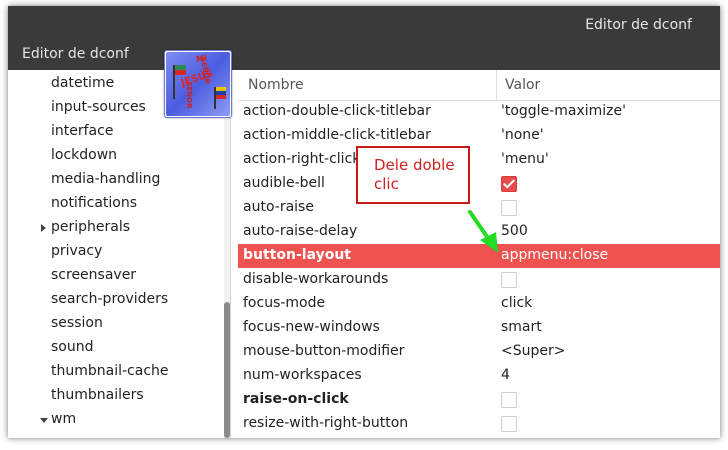  I want to click on column-header-value: Valor, so click(522, 85).